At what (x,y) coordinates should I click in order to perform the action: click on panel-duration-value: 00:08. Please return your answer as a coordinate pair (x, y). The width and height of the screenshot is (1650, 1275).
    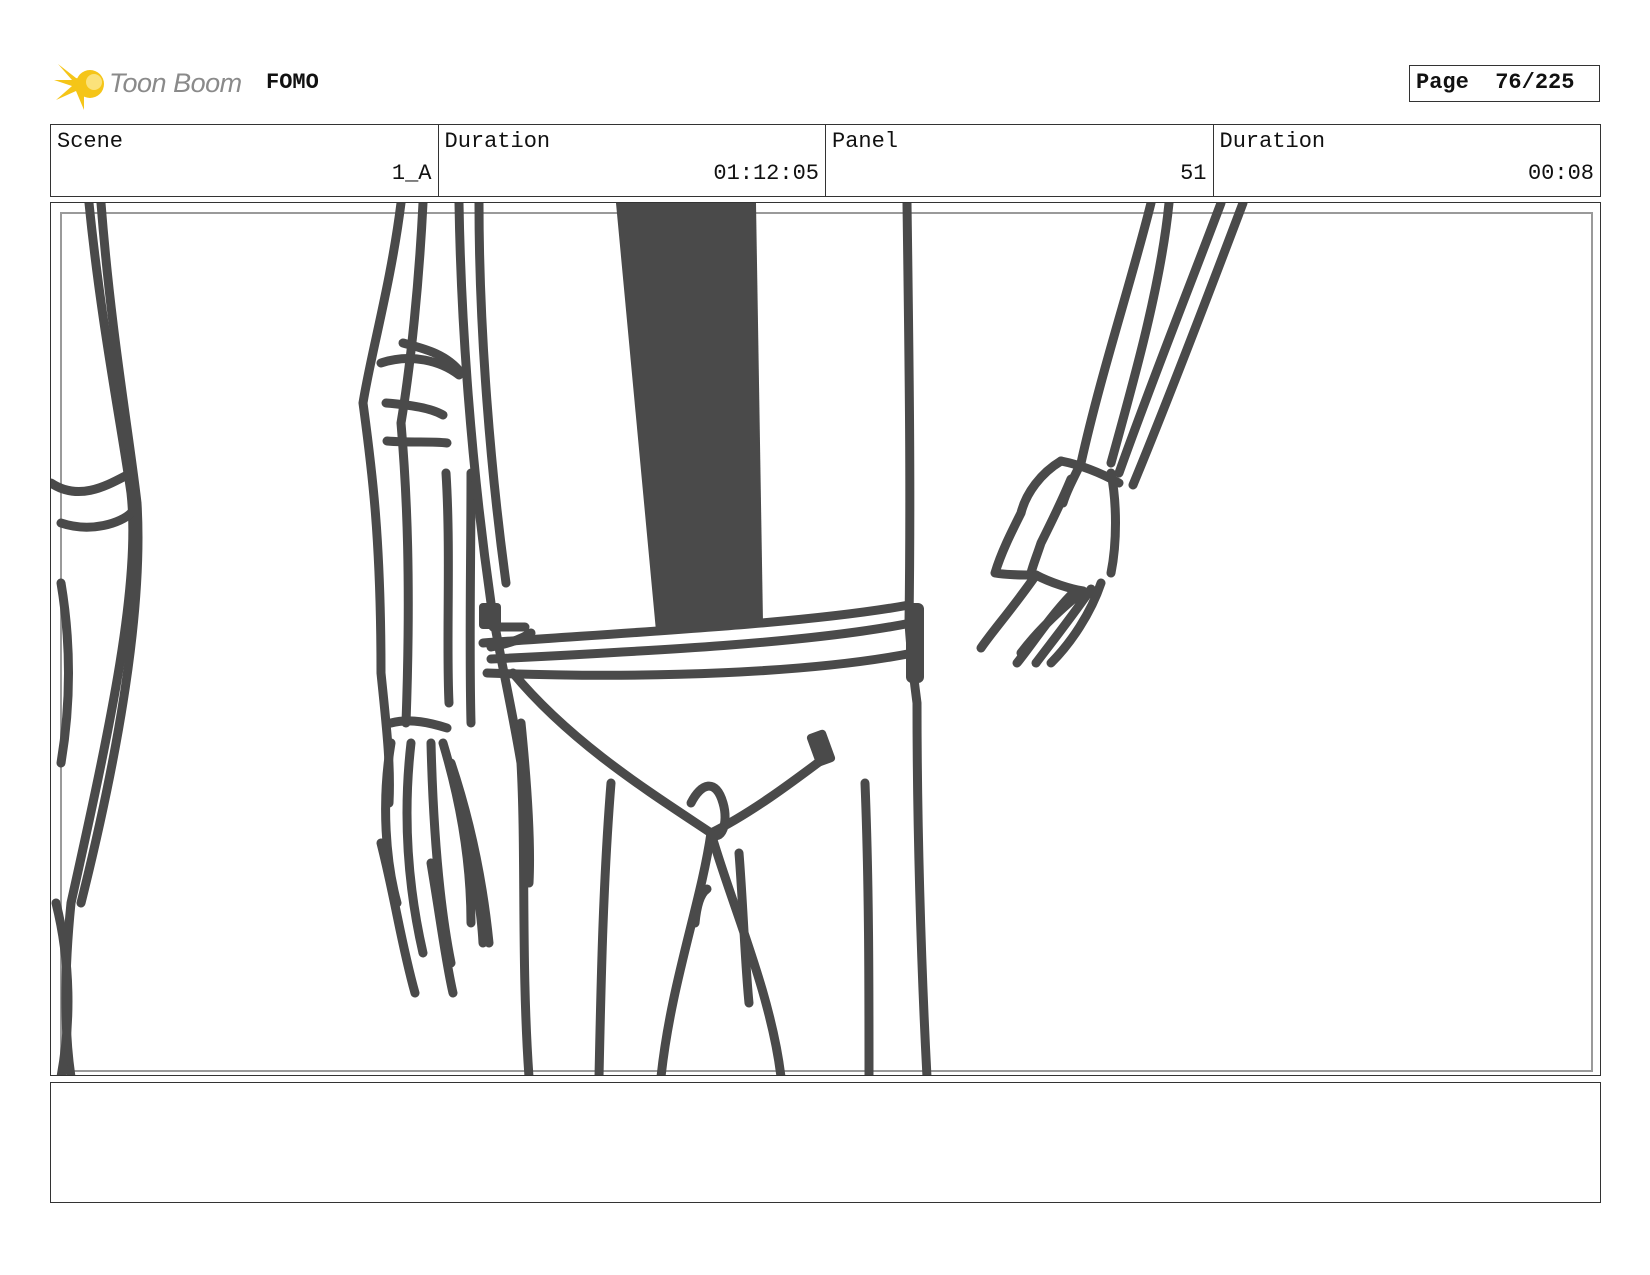
    Looking at the image, I should click on (1560, 173).